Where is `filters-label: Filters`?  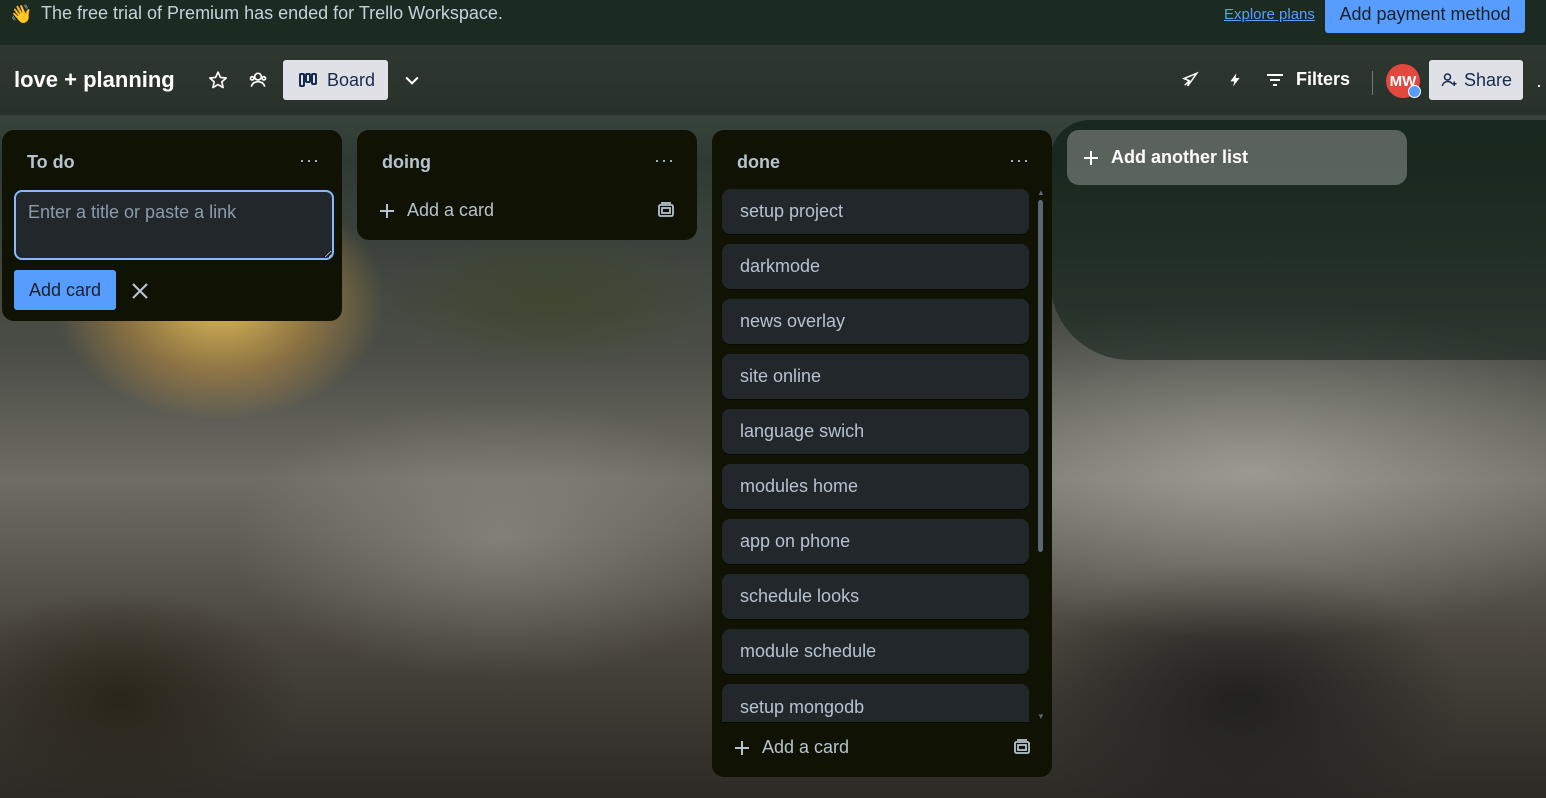 filters-label: Filters is located at coordinates (1323, 79).